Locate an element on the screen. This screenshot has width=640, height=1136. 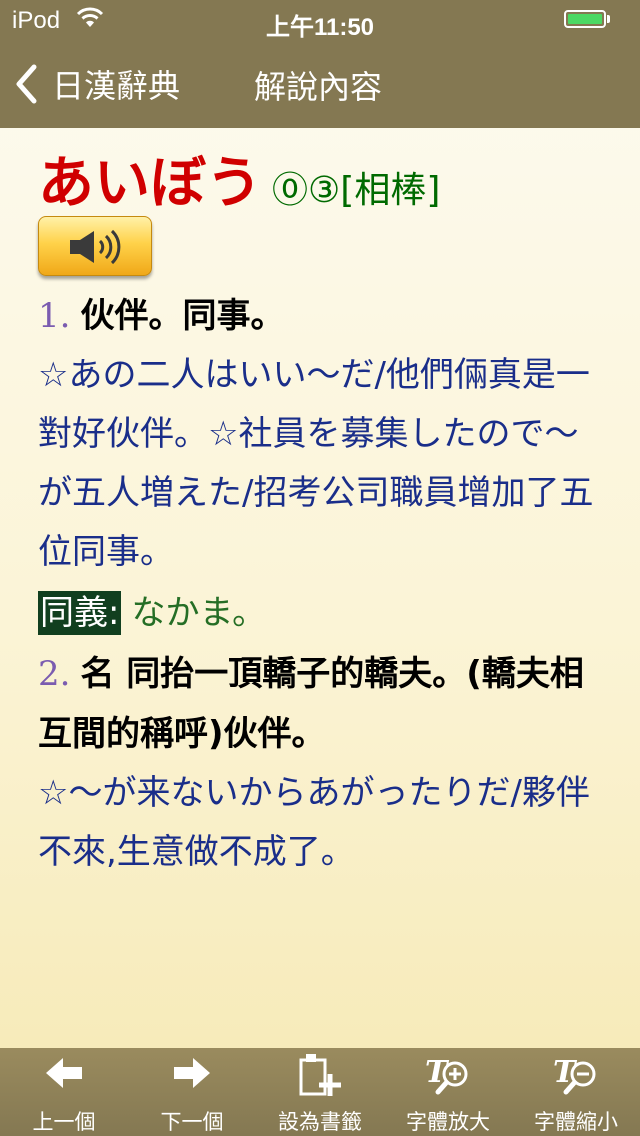
chevron-left-icon is located at coordinates (26, 84).